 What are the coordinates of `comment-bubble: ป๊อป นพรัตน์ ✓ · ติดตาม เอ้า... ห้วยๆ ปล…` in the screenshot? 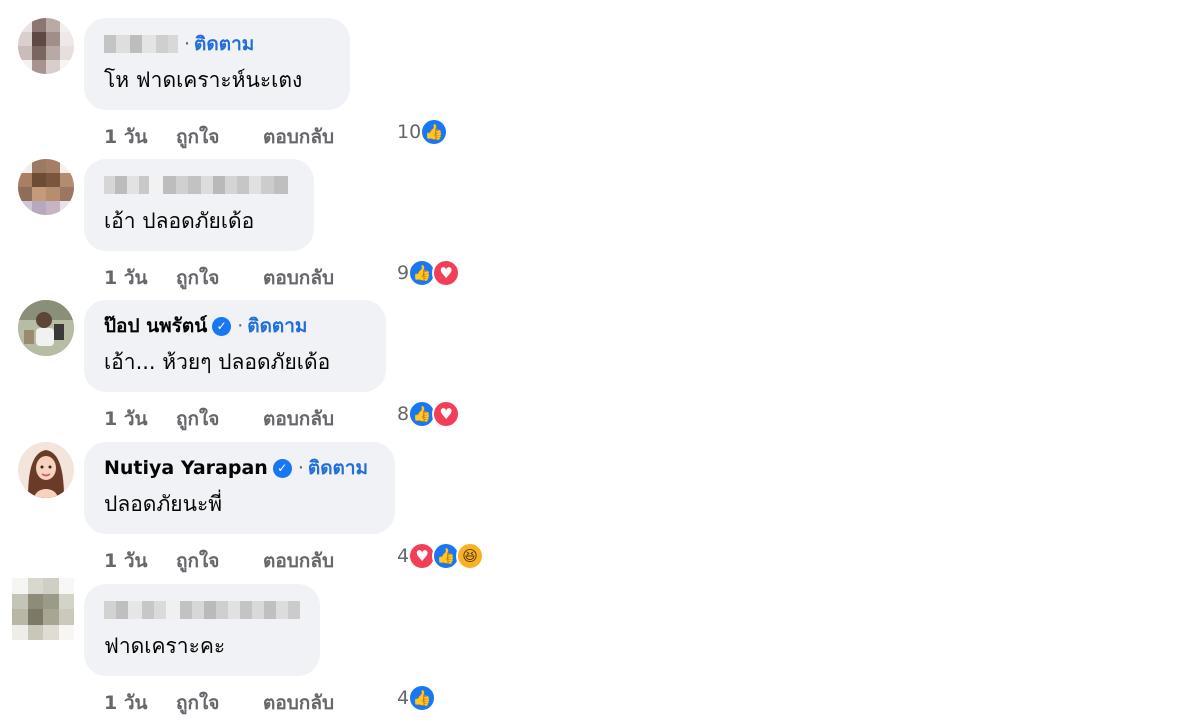 It's located at (235, 346).